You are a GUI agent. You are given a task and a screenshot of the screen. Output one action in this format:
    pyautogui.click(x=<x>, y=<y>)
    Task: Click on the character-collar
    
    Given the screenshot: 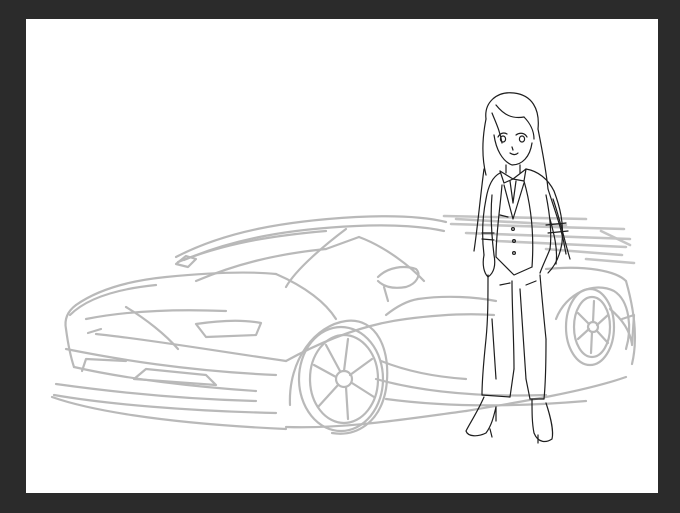 What is the action you would take?
    pyautogui.click(x=513, y=184)
    